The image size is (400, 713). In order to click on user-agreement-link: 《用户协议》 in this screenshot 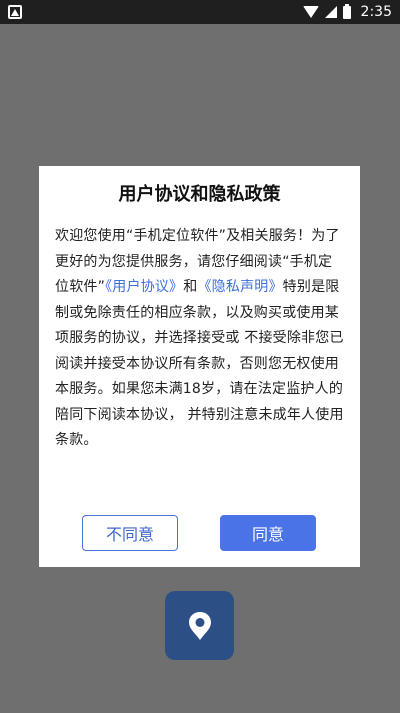, I will do `click(144, 287)`.